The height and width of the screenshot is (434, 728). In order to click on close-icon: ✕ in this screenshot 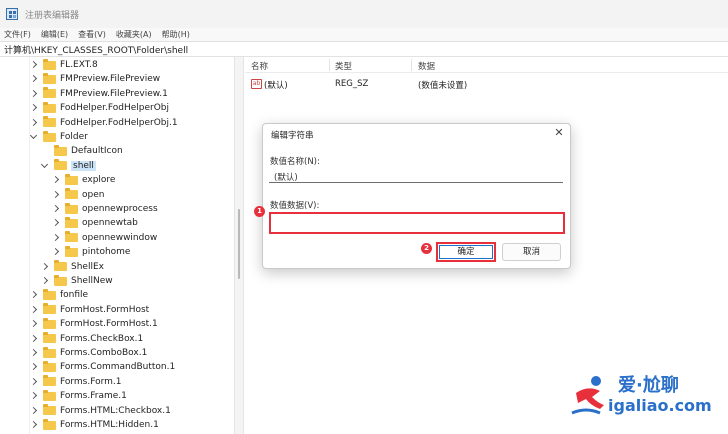, I will do `click(559, 133)`.